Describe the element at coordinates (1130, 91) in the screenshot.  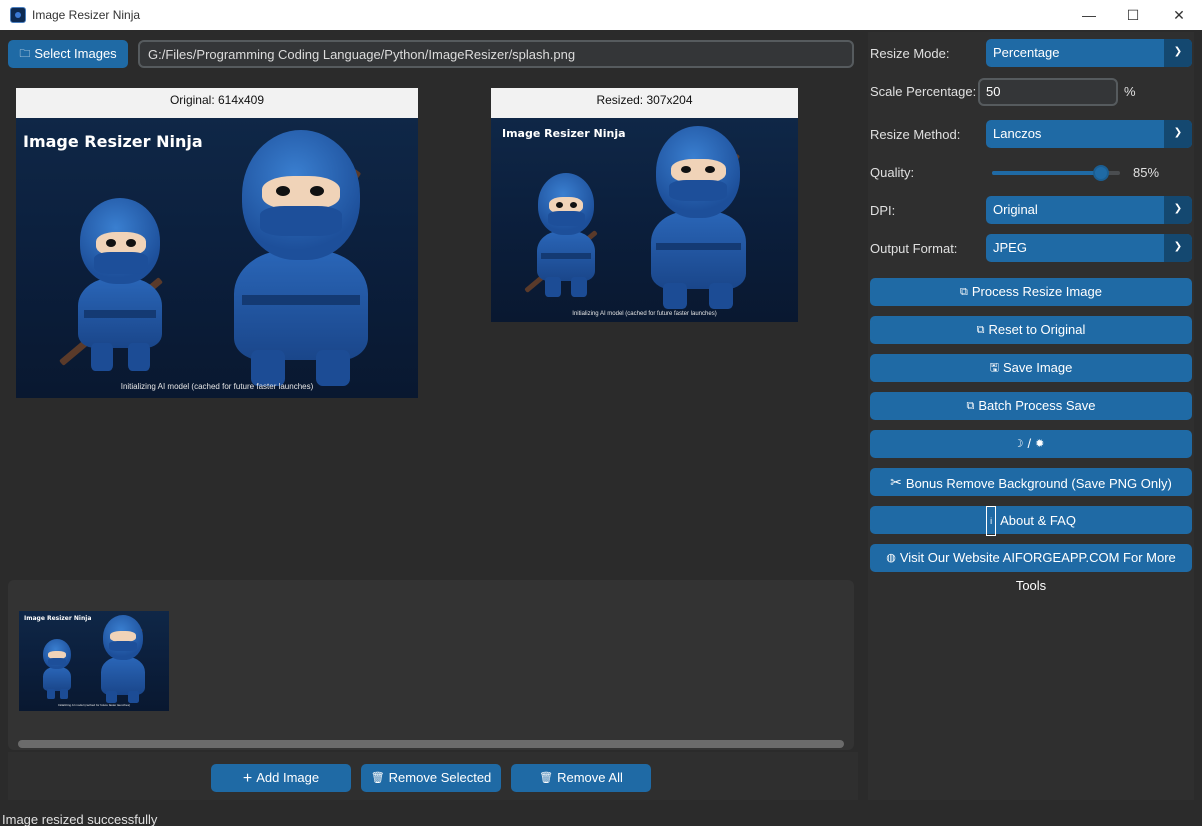
I see `percent-unit: %` at that location.